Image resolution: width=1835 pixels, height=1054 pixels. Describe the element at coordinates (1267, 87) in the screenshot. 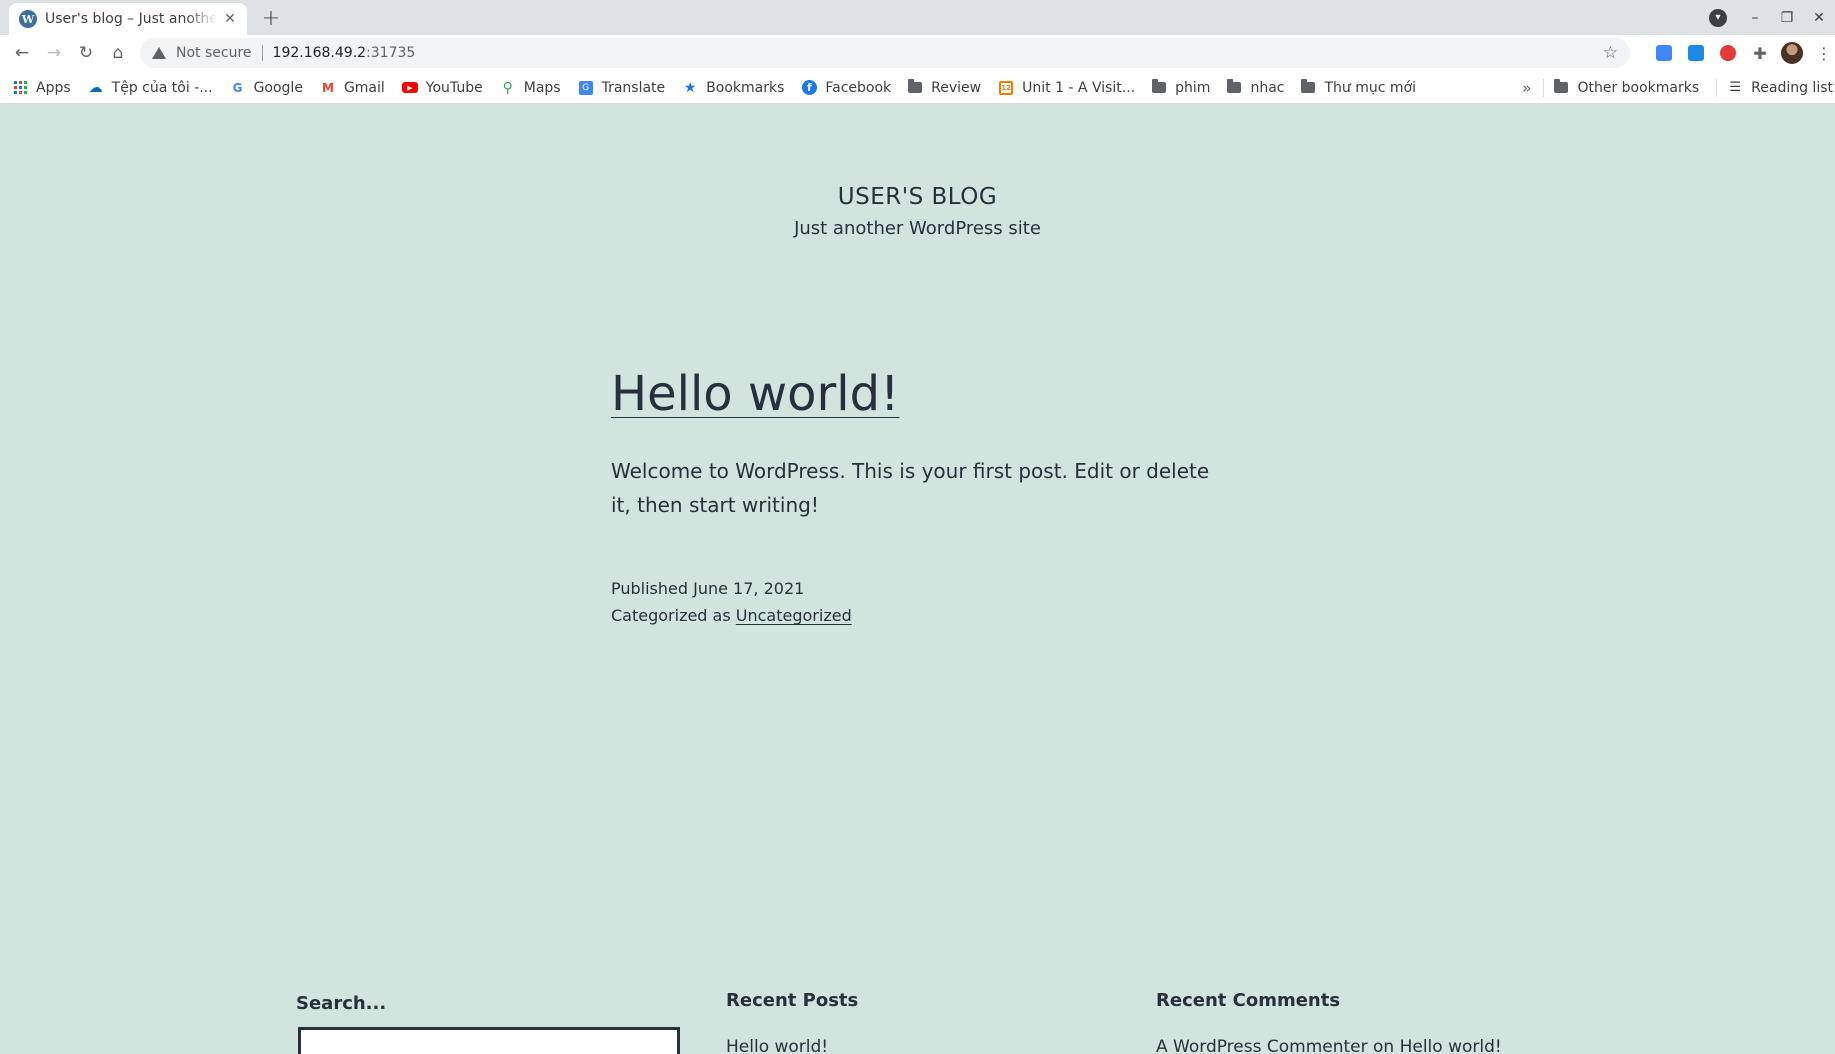

I see `bookmark-label: nhac` at that location.